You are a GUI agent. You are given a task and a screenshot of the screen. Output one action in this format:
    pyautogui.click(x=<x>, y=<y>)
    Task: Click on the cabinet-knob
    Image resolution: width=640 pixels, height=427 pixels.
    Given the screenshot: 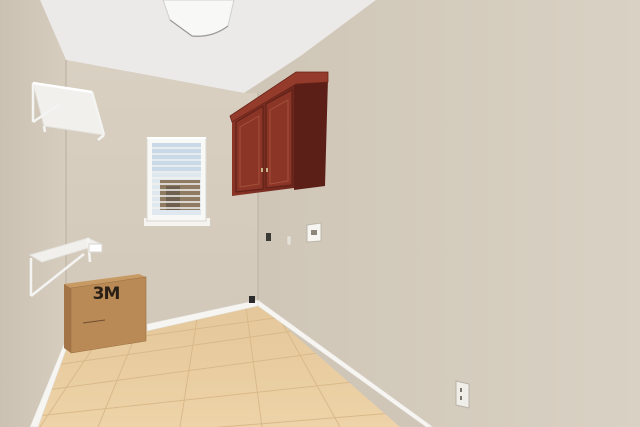 What is the action you would take?
    pyautogui.click(x=262, y=170)
    